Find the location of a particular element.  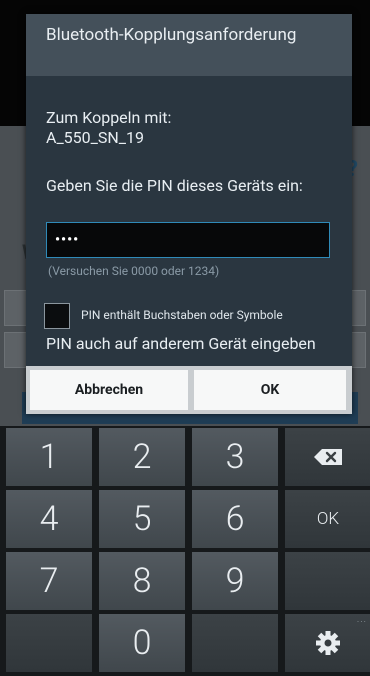

dialog-title-bar: Bluetooth-Kopplungsanforderung is located at coordinates (189, 45).